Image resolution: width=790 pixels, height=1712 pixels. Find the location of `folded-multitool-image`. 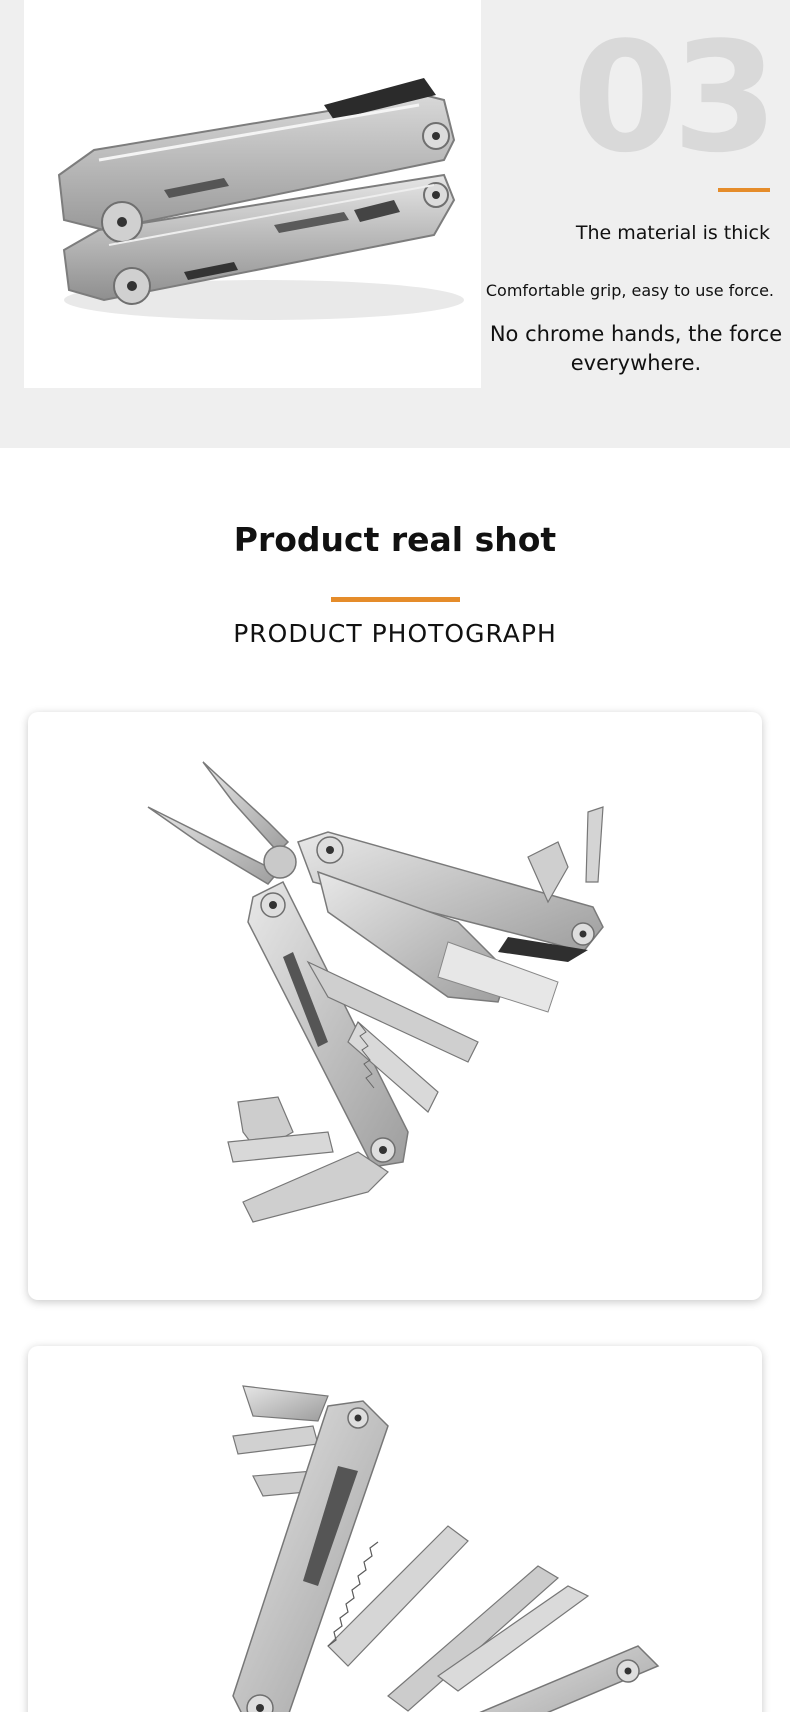

folded-multitool-image is located at coordinates (252, 194).